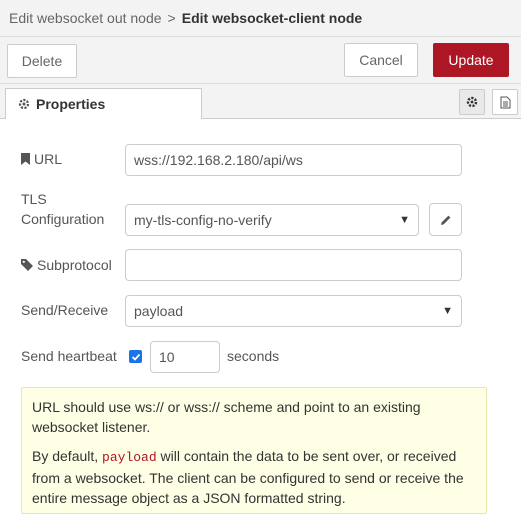 The image size is (521, 524). What do you see at coordinates (85, 18) in the screenshot?
I see `breadcrumb-parent: Edit websocket out node` at bounding box center [85, 18].